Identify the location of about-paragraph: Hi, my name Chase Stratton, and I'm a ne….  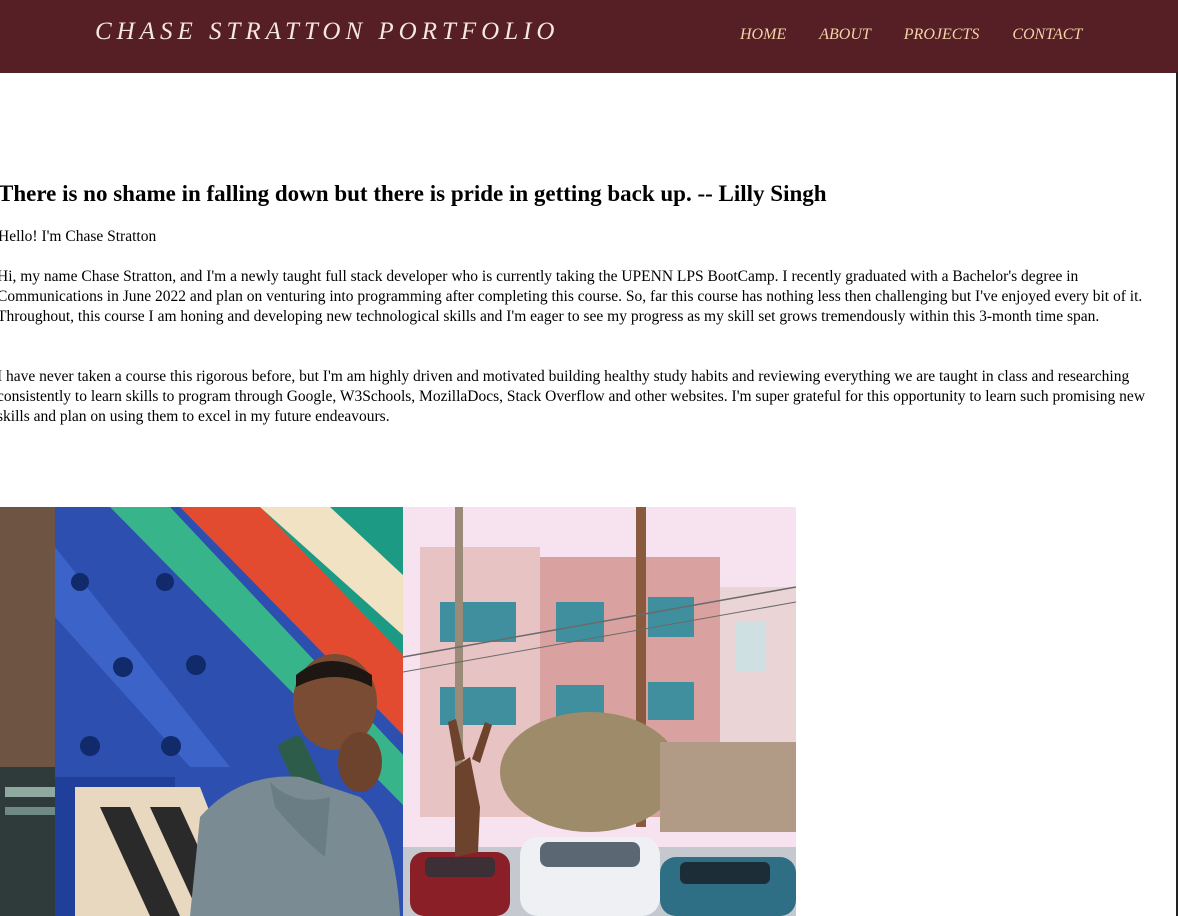
(571, 296).